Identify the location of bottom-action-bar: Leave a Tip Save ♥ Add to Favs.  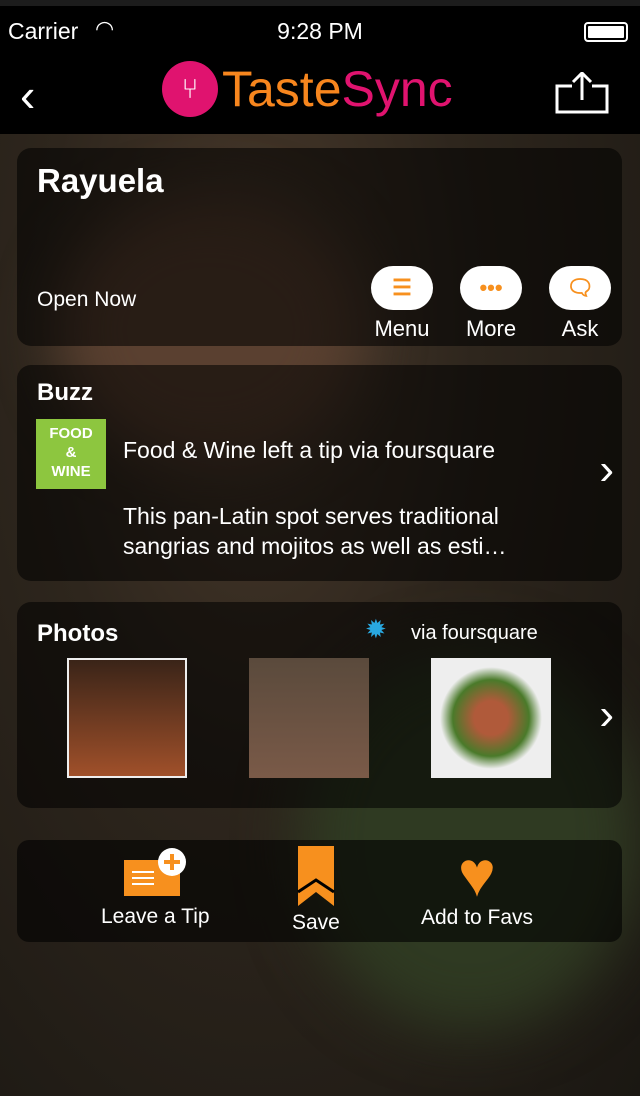
(319, 891).